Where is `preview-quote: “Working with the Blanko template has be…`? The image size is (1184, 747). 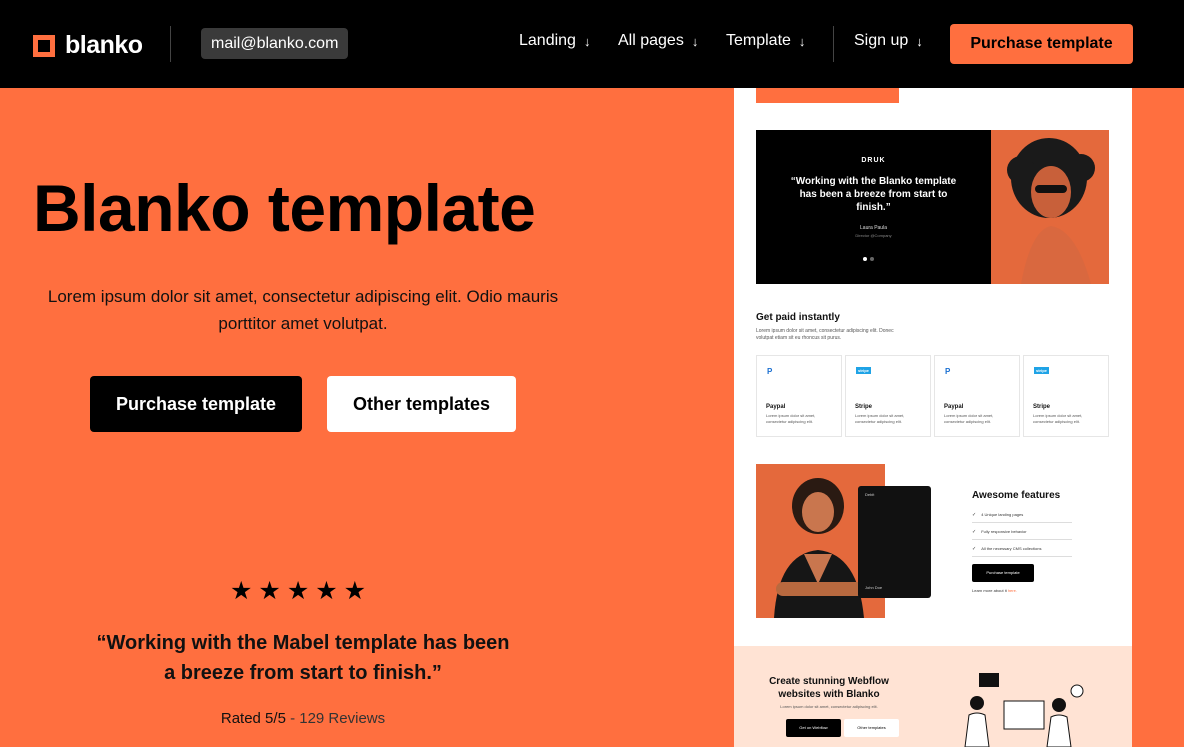 preview-quote: “Working with the Blanko template has be… is located at coordinates (873, 194).